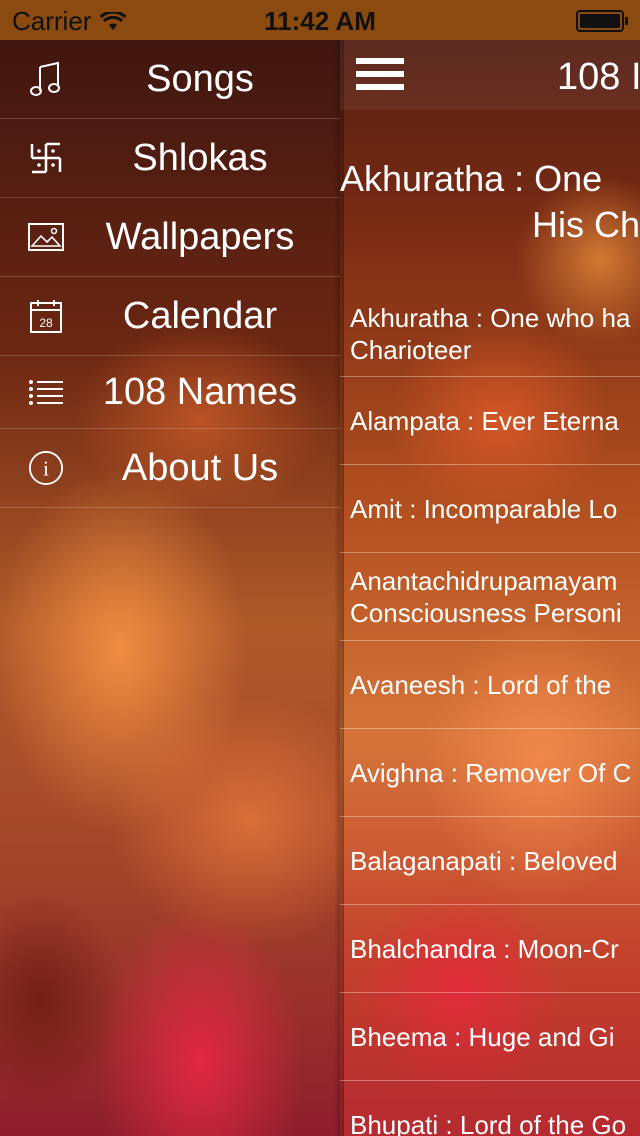 The image size is (640, 1136). I want to click on list-item: Bheema : Huge and Gi, so click(490, 1036).